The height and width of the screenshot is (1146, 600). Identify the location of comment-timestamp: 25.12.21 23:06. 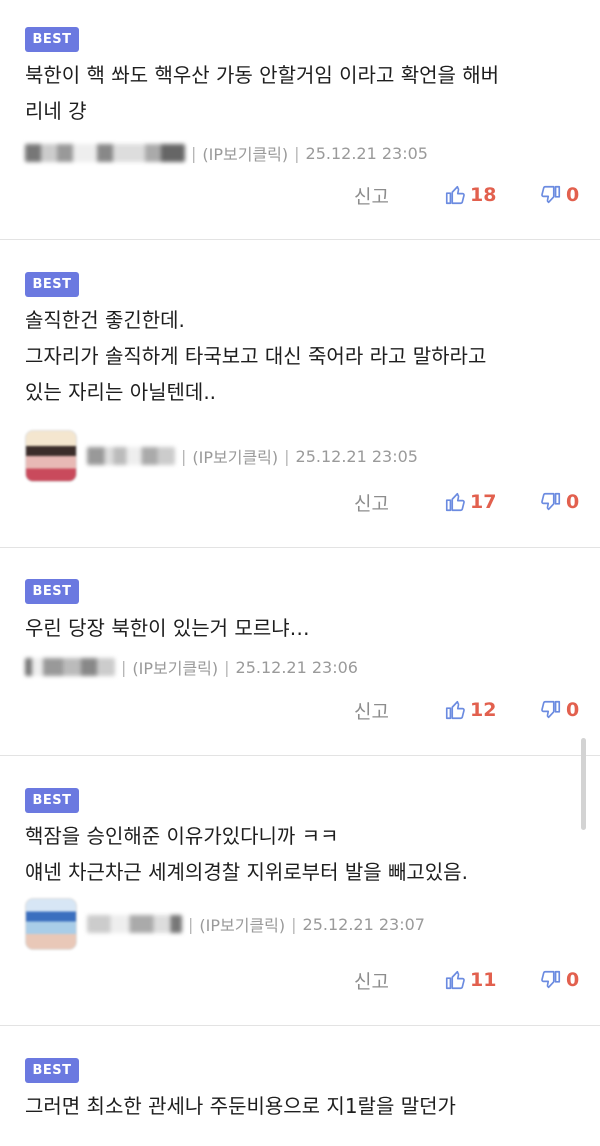
(296, 667).